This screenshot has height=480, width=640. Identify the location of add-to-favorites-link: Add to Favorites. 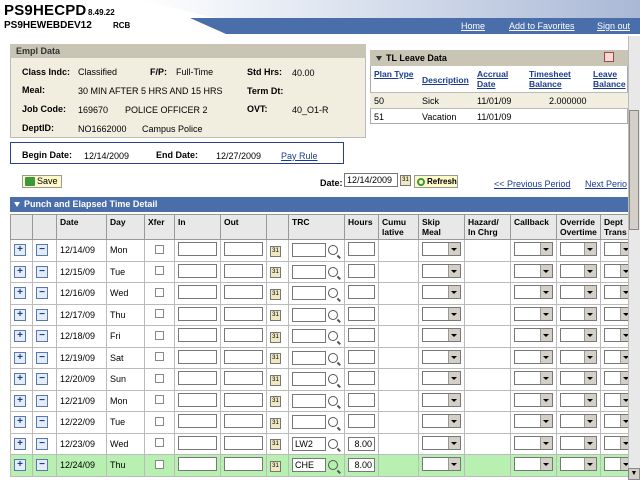
(542, 26).